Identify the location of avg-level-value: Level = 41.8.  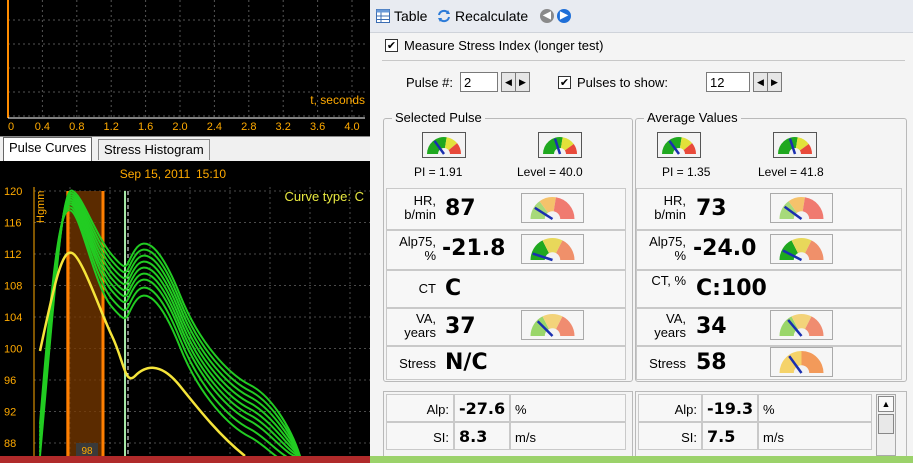
(791, 172).